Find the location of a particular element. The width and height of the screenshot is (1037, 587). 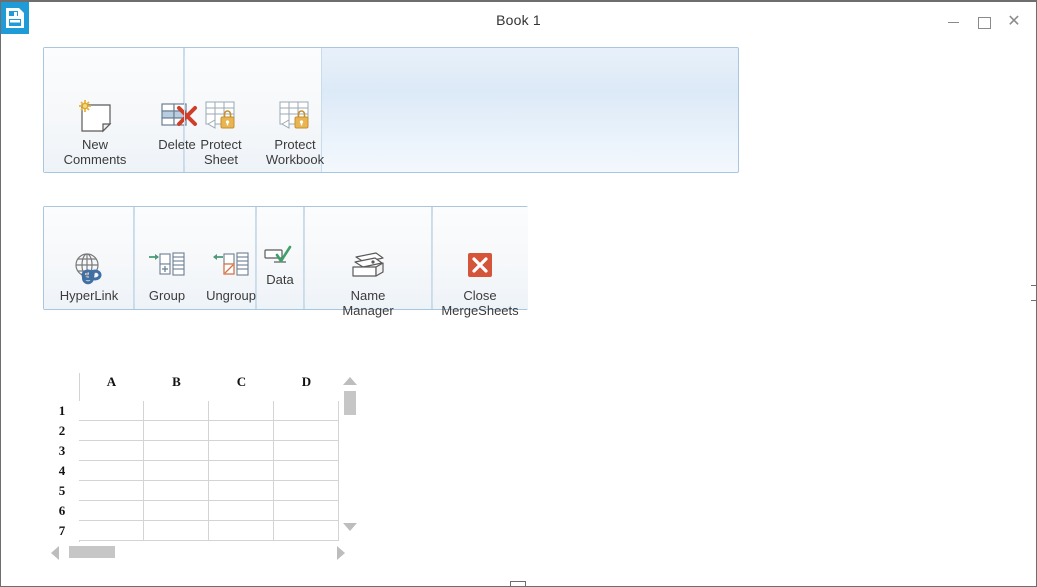

data-button: Data is located at coordinates (280, 266).